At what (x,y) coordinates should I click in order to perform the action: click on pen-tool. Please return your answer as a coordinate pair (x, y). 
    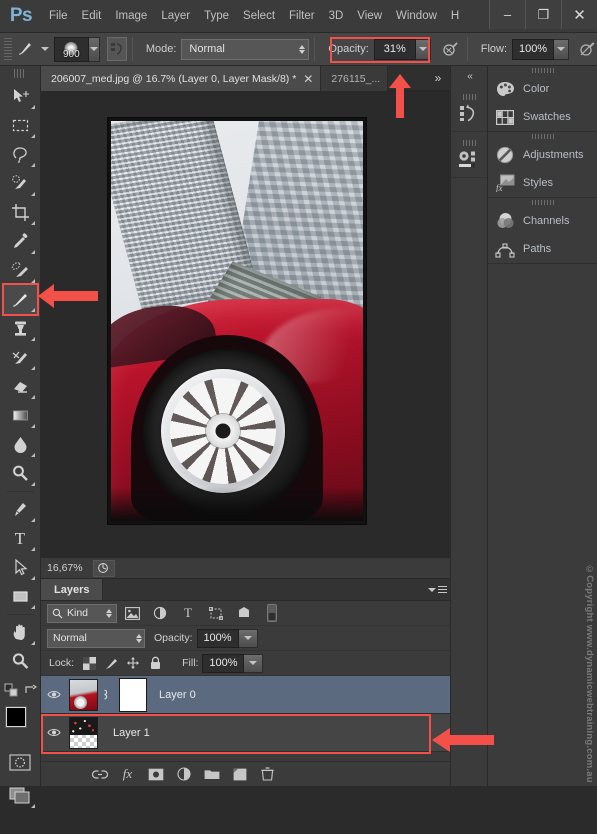
    Looking at the image, I should click on (20, 509).